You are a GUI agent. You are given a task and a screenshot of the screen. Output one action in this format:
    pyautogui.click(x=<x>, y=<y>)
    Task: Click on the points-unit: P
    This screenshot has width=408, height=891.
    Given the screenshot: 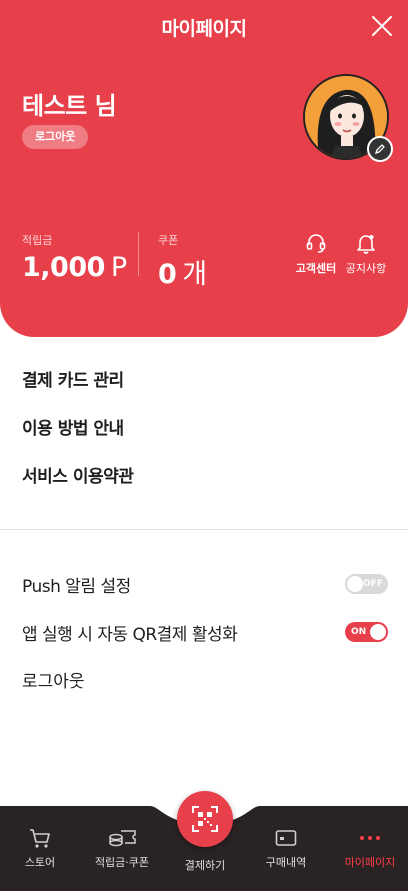 What is the action you would take?
    pyautogui.click(x=118, y=267)
    